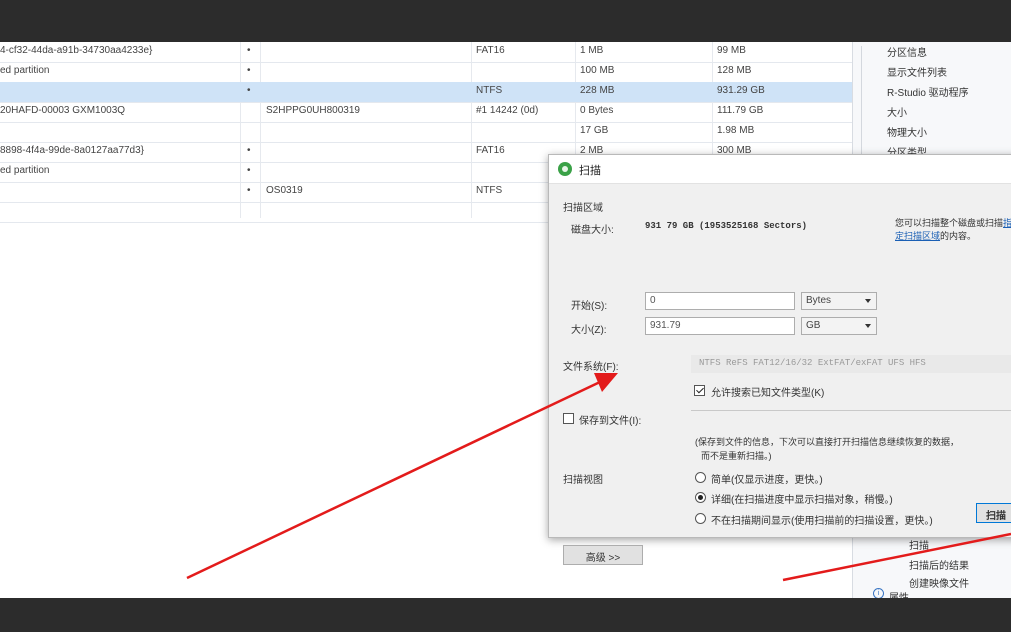 The image size is (1011, 632). What do you see at coordinates (505, 615) in the screenshot?
I see `bottom-letterbox` at bounding box center [505, 615].